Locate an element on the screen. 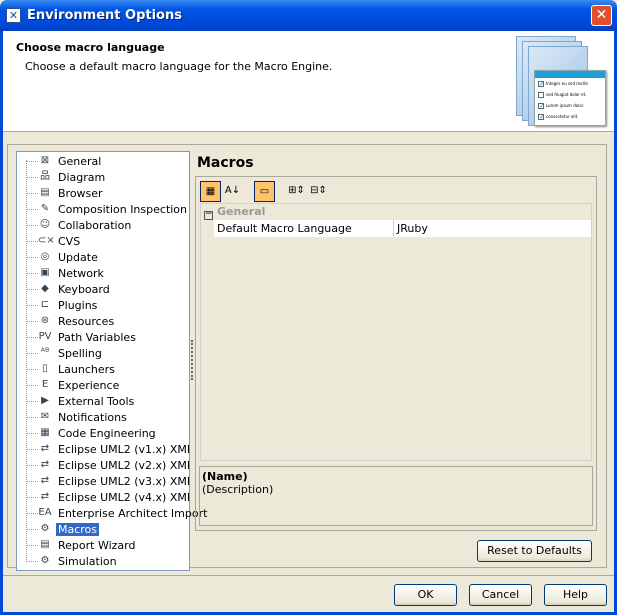 The image size is (617, 615). tree-item-enterprise-architect-import: EA Enterprise Architect Import is located at coordinates (113, 513).